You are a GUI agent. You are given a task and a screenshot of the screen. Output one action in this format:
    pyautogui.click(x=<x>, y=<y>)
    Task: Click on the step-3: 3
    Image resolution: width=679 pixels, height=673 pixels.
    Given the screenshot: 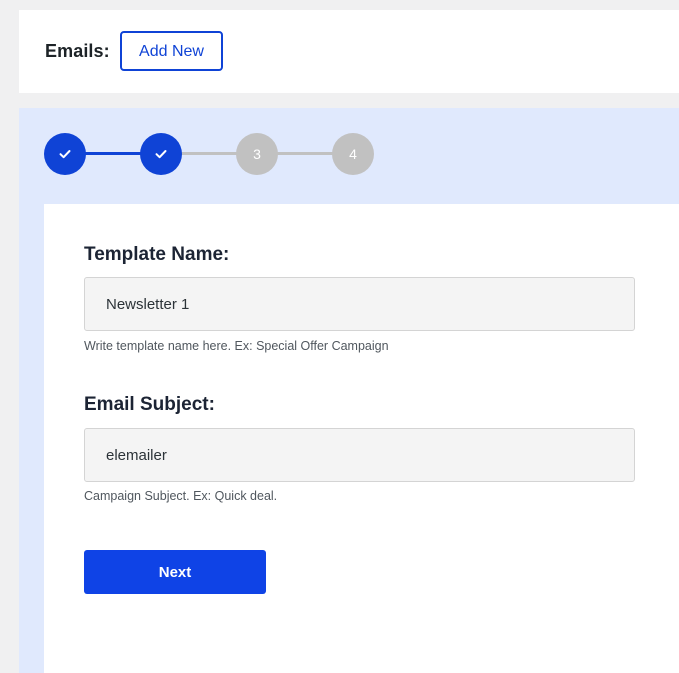 What is the action you would take?
    pyautogui.click(x=257, y=154)
    